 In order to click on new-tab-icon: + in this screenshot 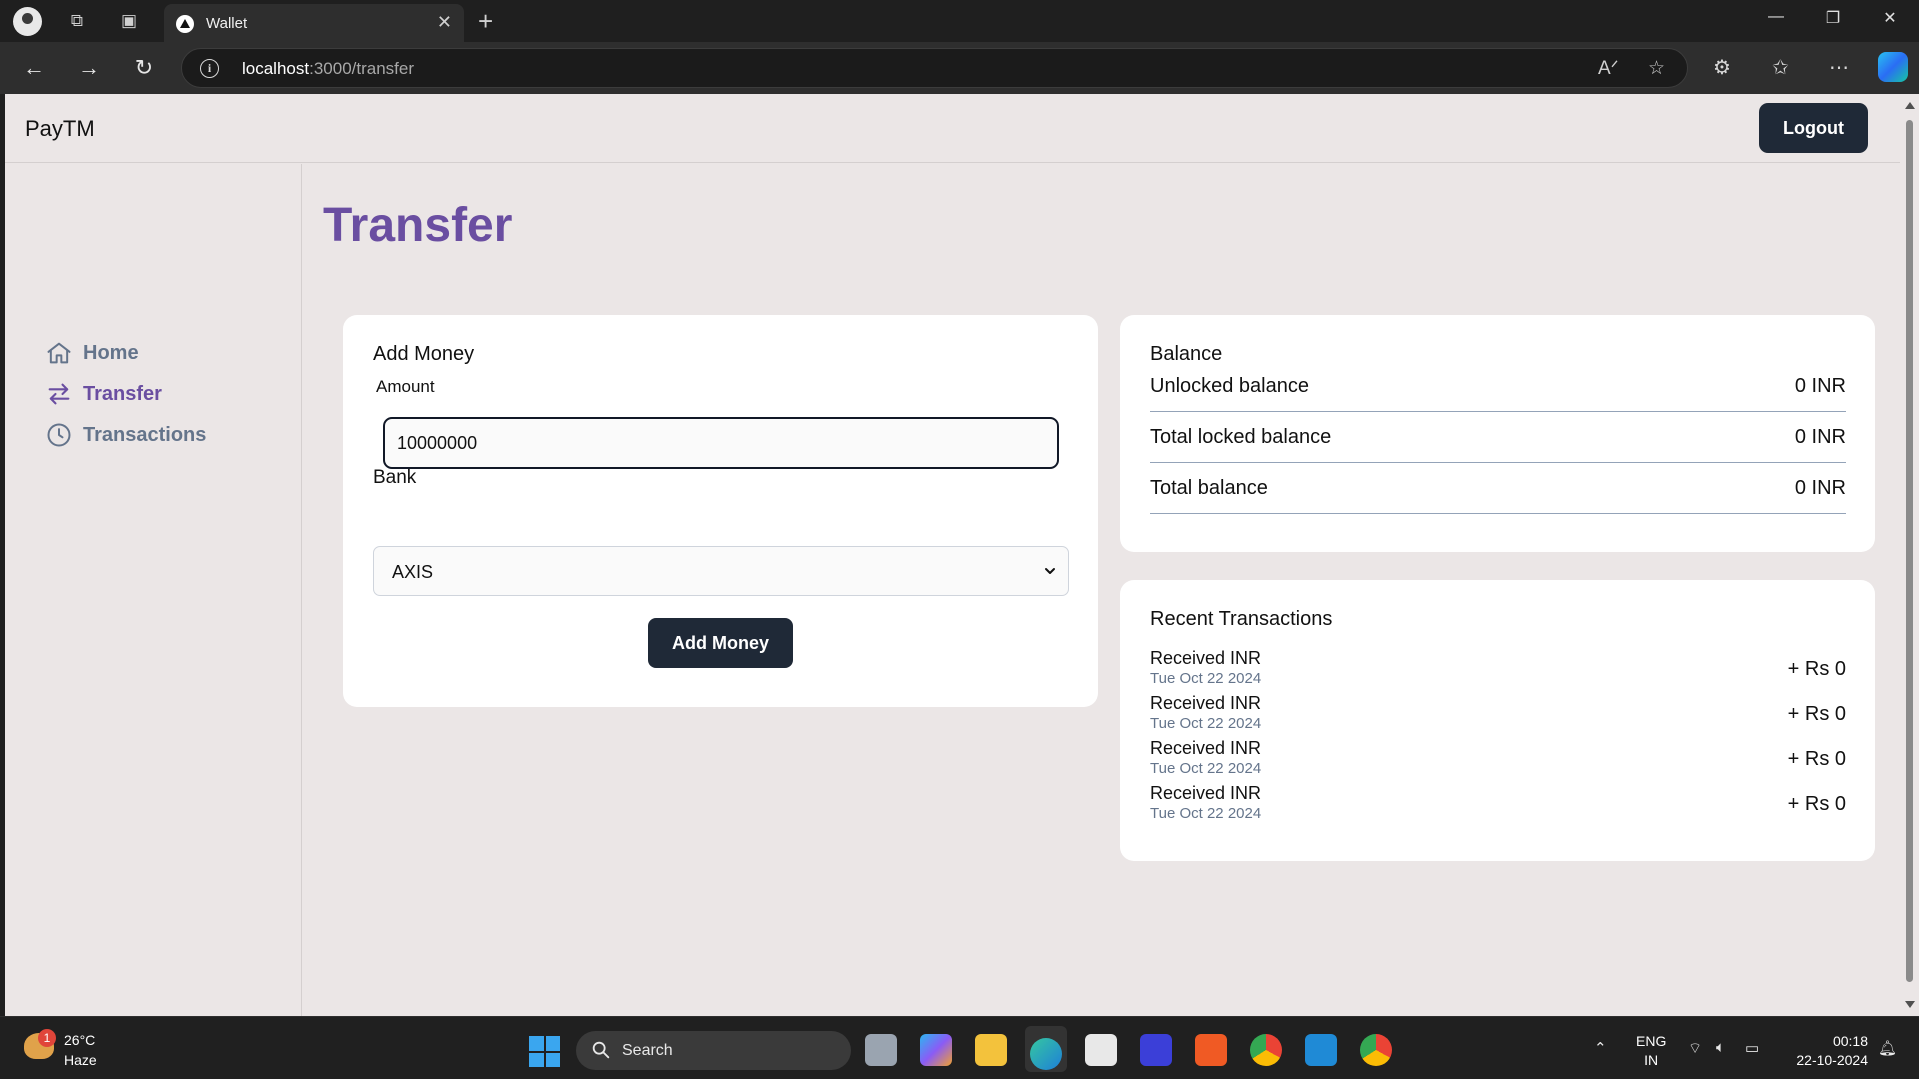, I will do `click(485, 21)`.